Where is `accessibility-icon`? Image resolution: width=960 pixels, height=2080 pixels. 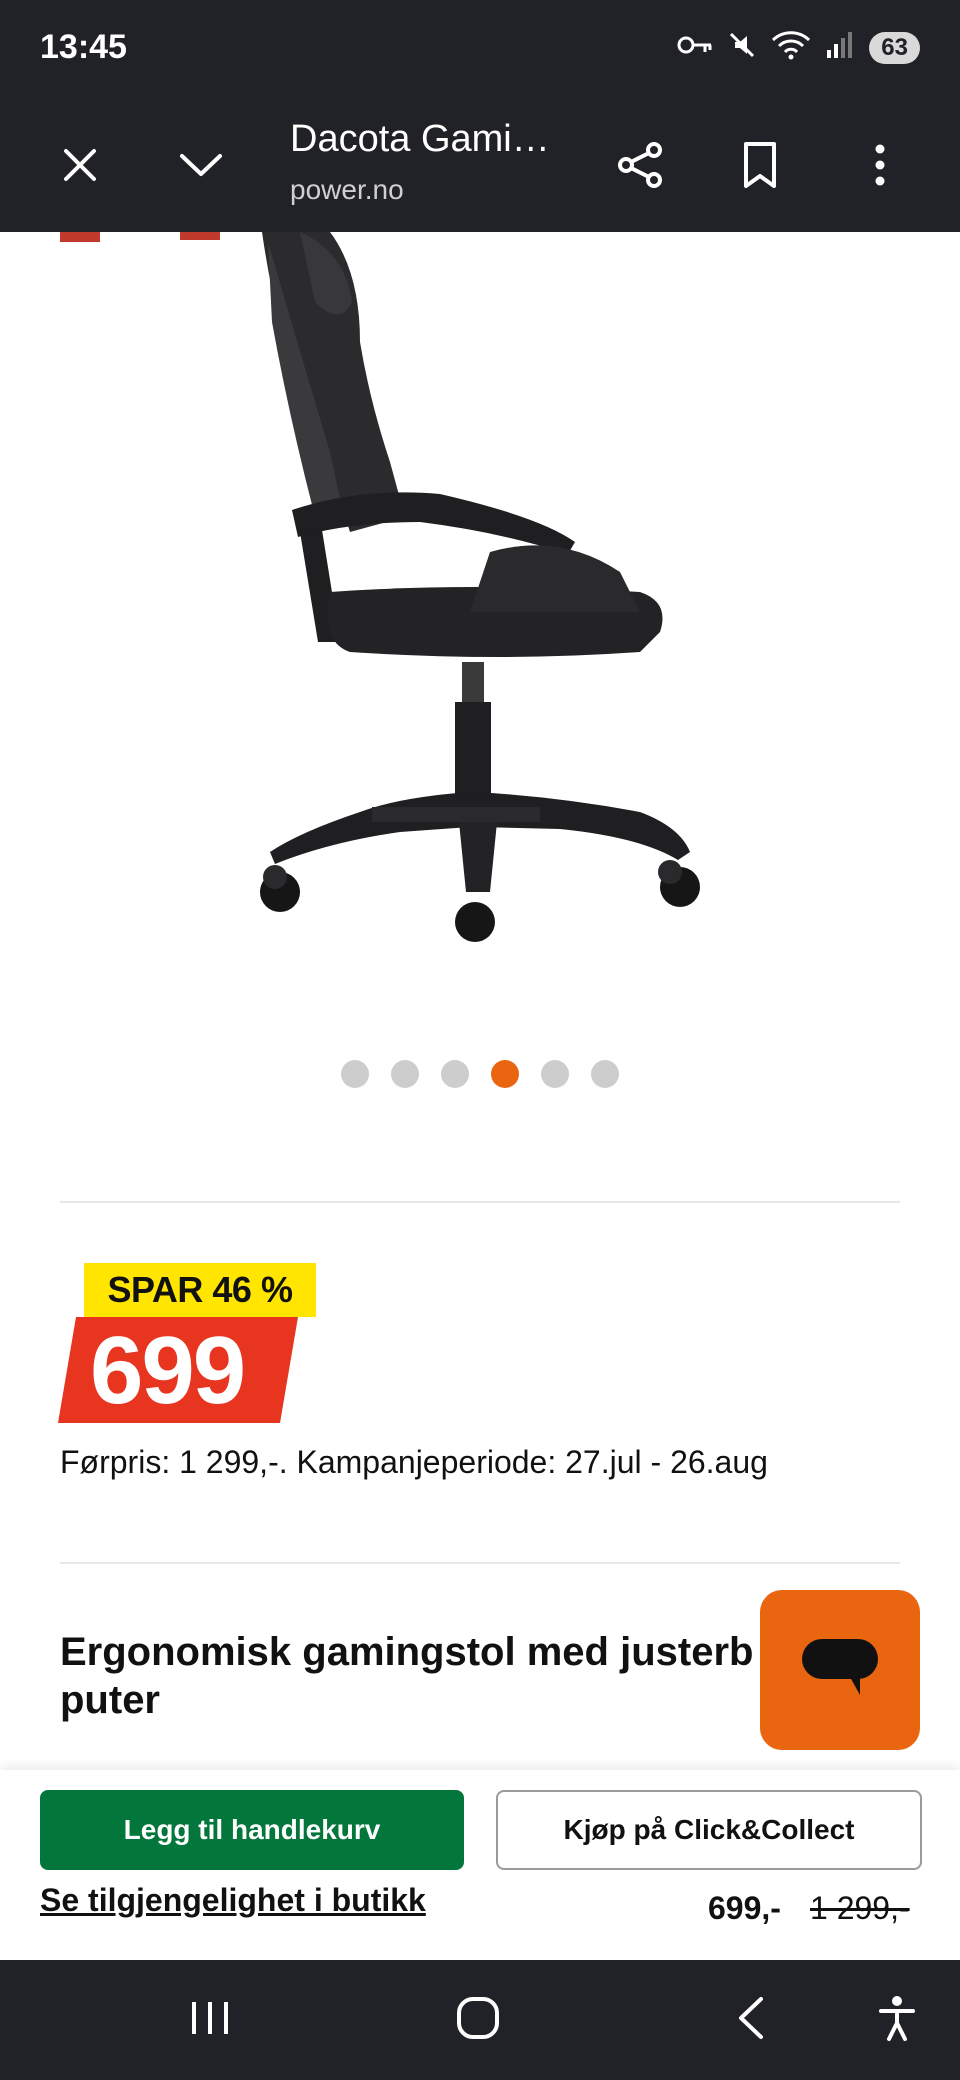
accessibility-icon is located at coordinates (897, 2020).